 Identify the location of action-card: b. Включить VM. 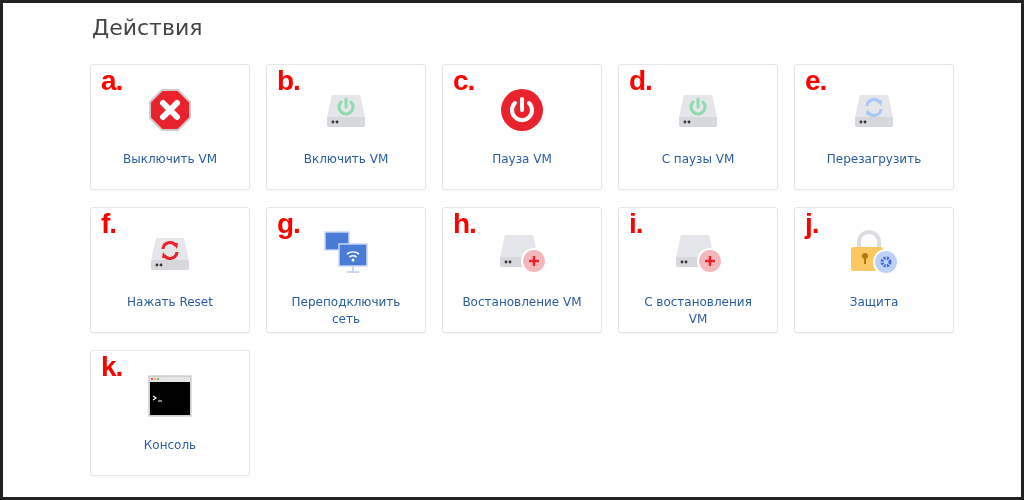
(346, 127).